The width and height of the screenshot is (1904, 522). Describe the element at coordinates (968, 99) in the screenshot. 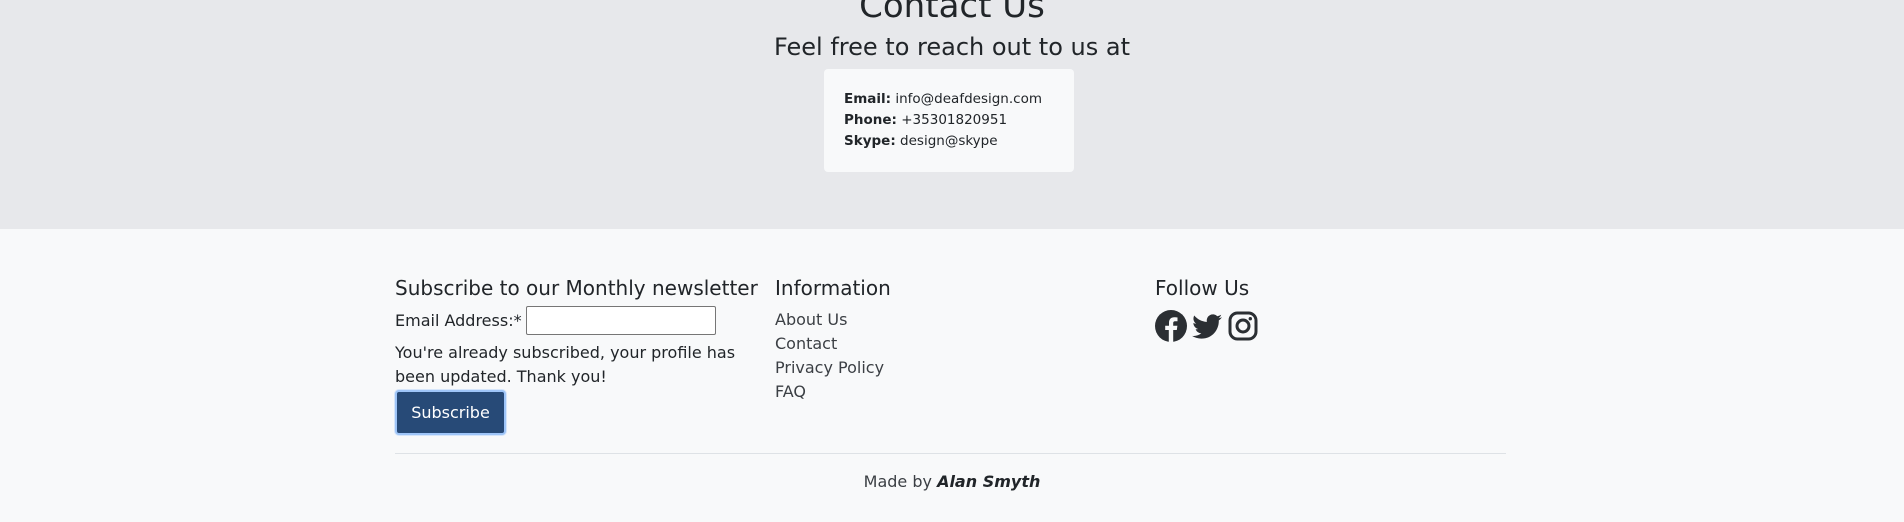

I see `contact-email-value: info@deafdesign.com` at that location.